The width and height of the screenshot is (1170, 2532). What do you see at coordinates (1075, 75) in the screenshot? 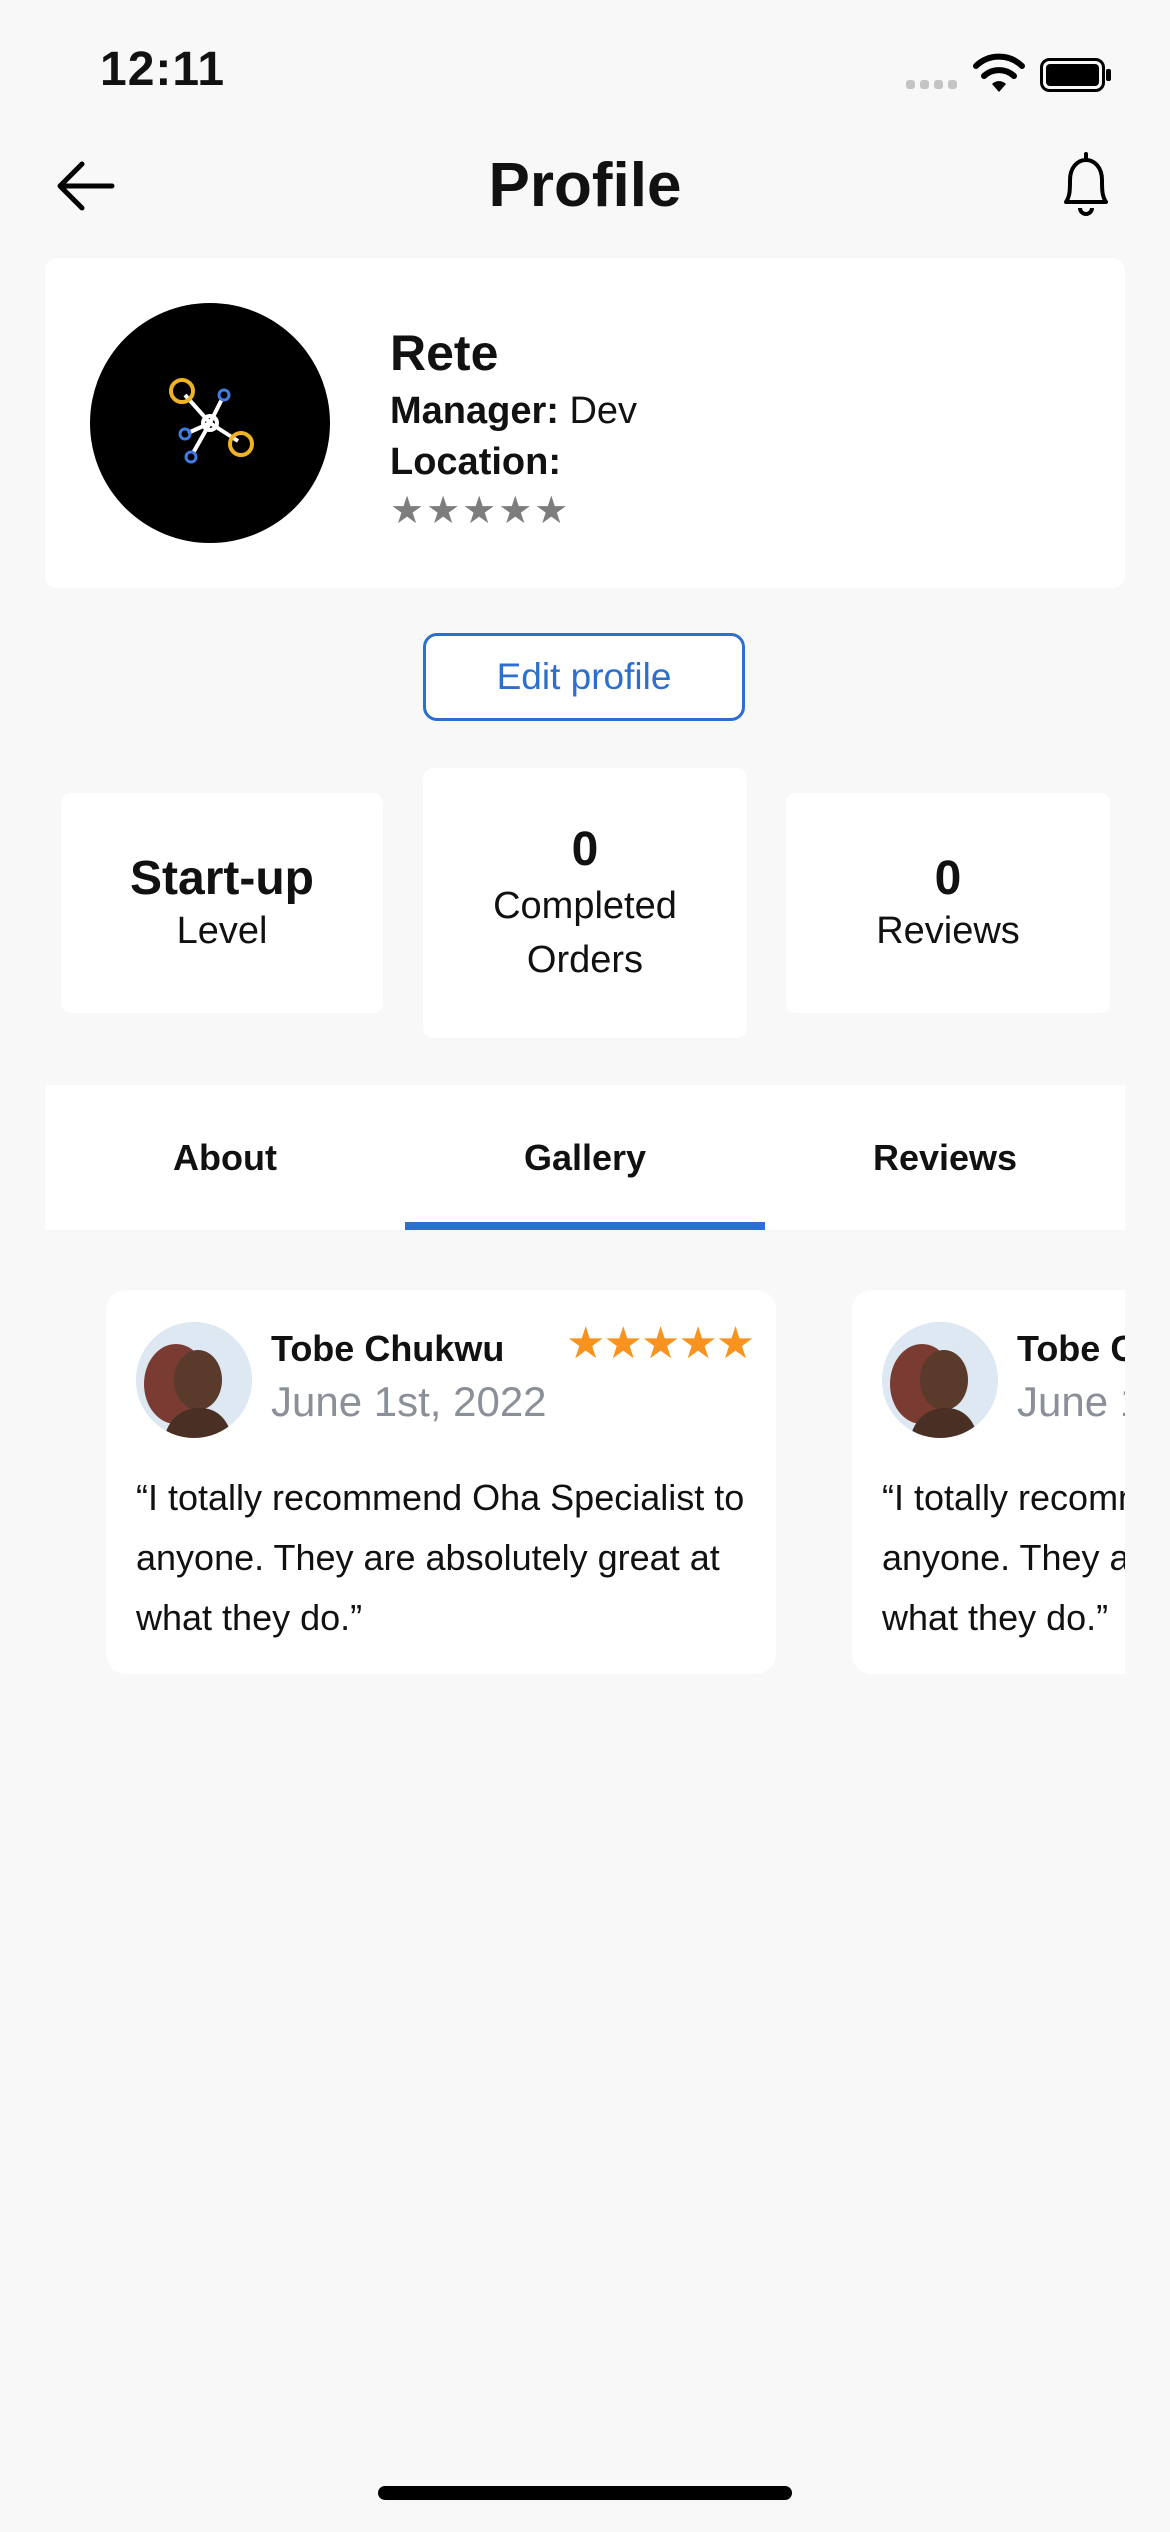
I see `battery-icon` at bounding box center [1075, 75].